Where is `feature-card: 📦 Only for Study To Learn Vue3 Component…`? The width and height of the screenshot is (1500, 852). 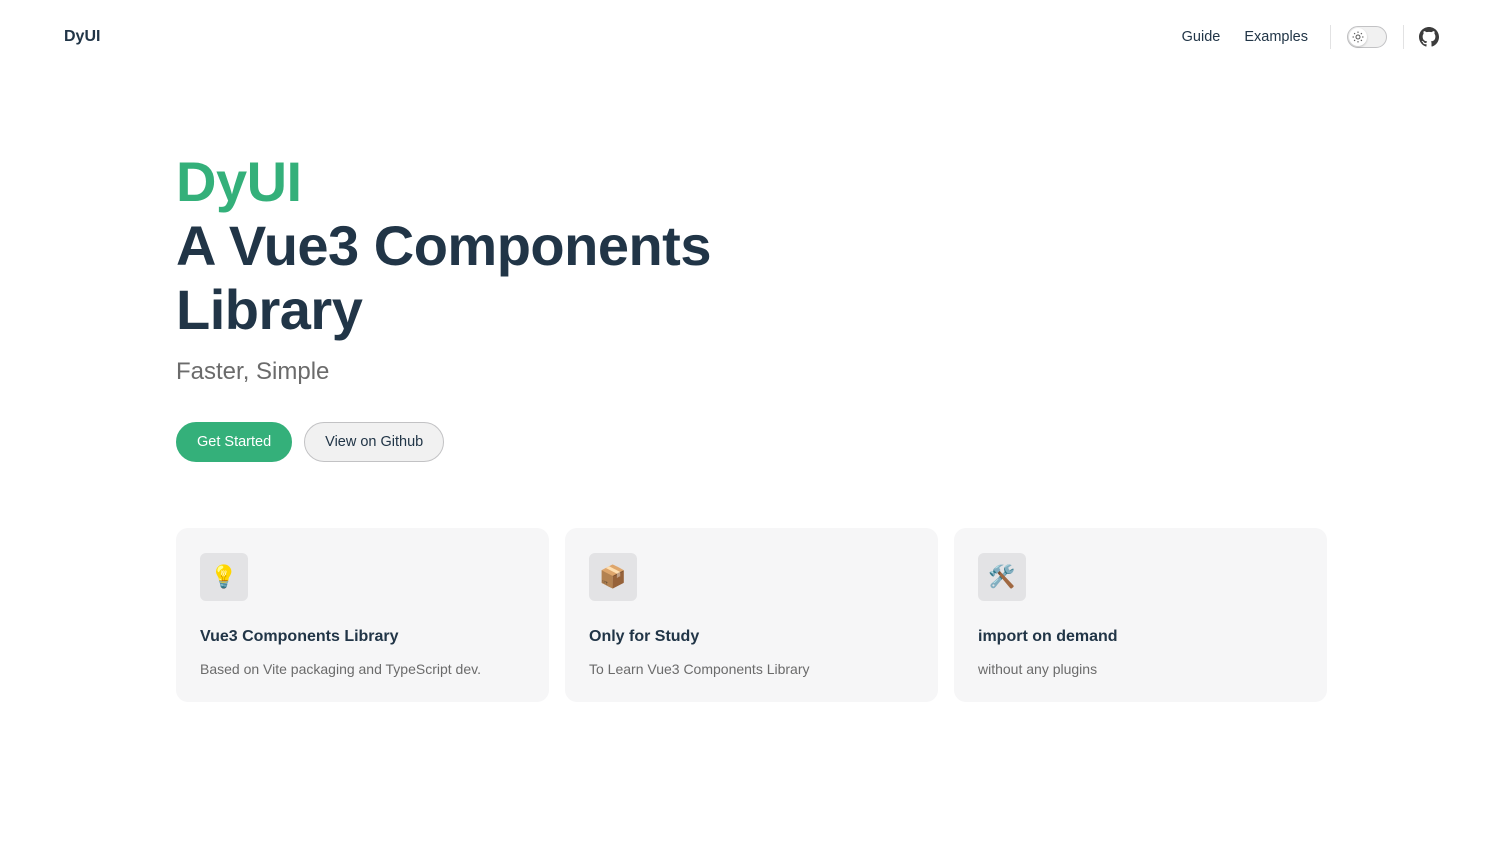
feature-card: 📦 Only for Study To Learn Vue3 Component… is located at coordinates (751, 615).